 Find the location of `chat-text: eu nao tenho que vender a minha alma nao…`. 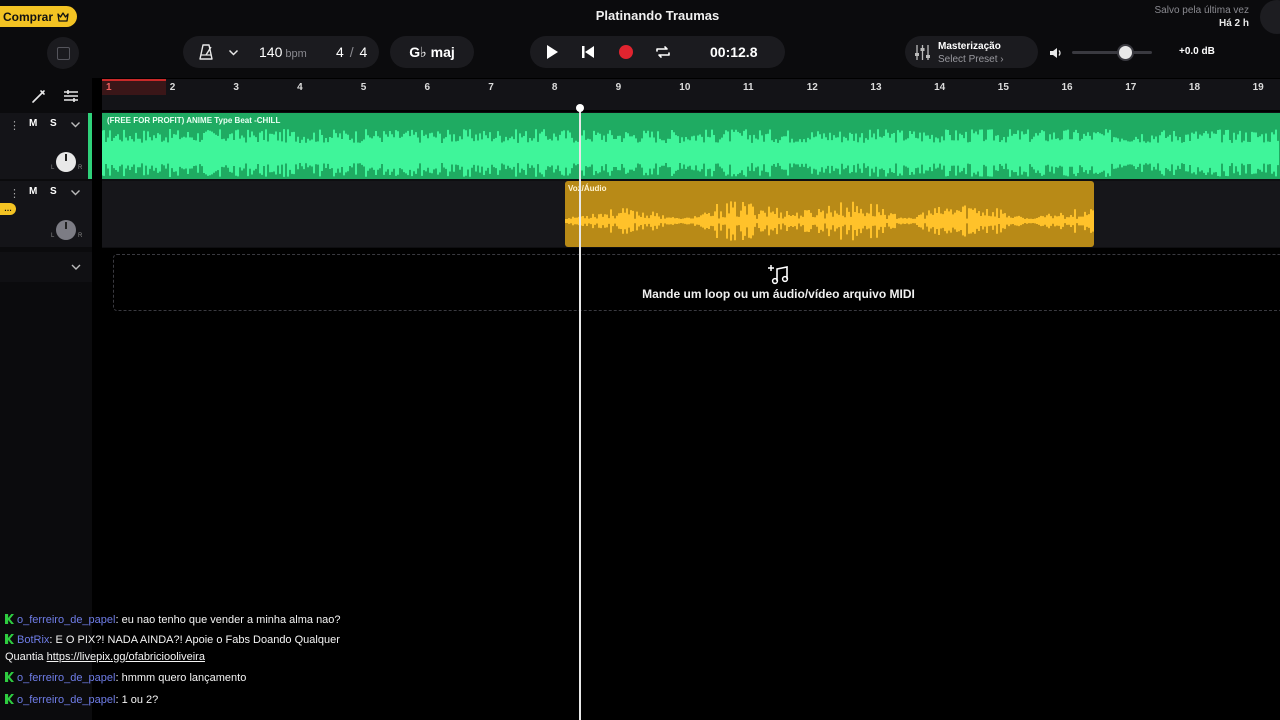

chat-text: eu nao tenho que vender a minha alma nao… is located at coordinates (231, 620).